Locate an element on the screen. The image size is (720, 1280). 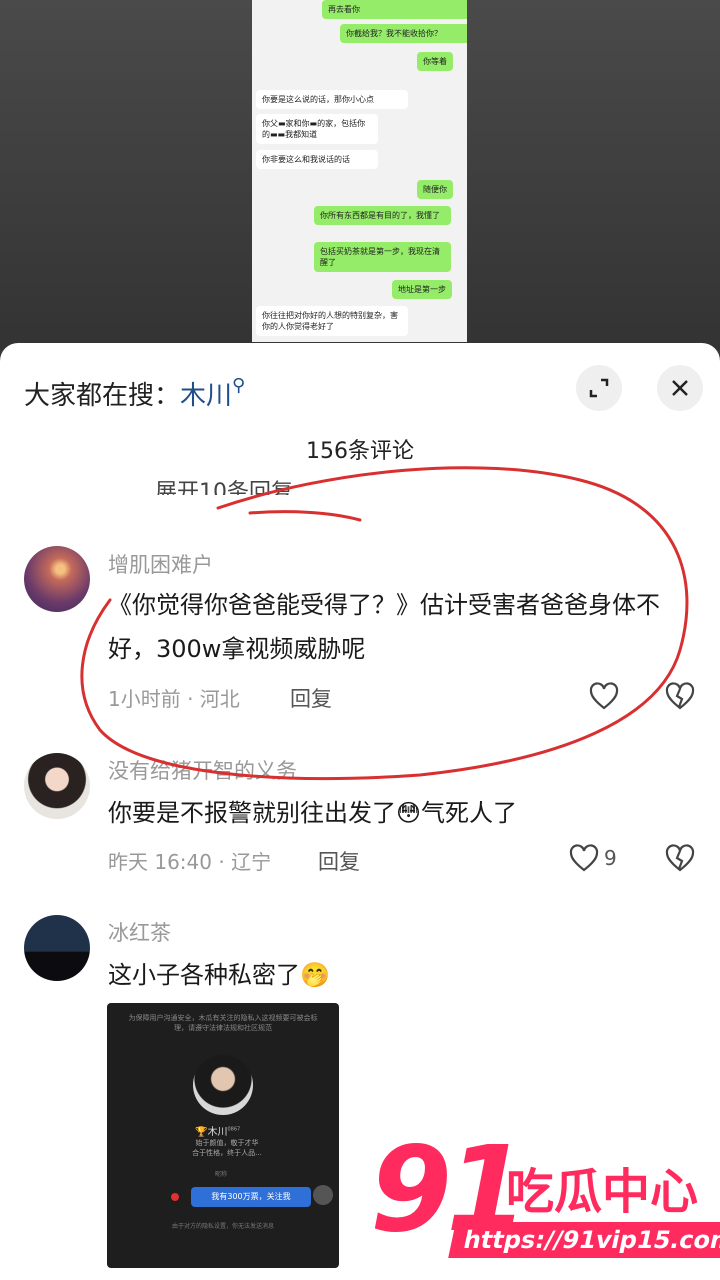
site-watermark: 91 吃瓜中心 https://91vip15.com is located at coordinates (545, 1200).